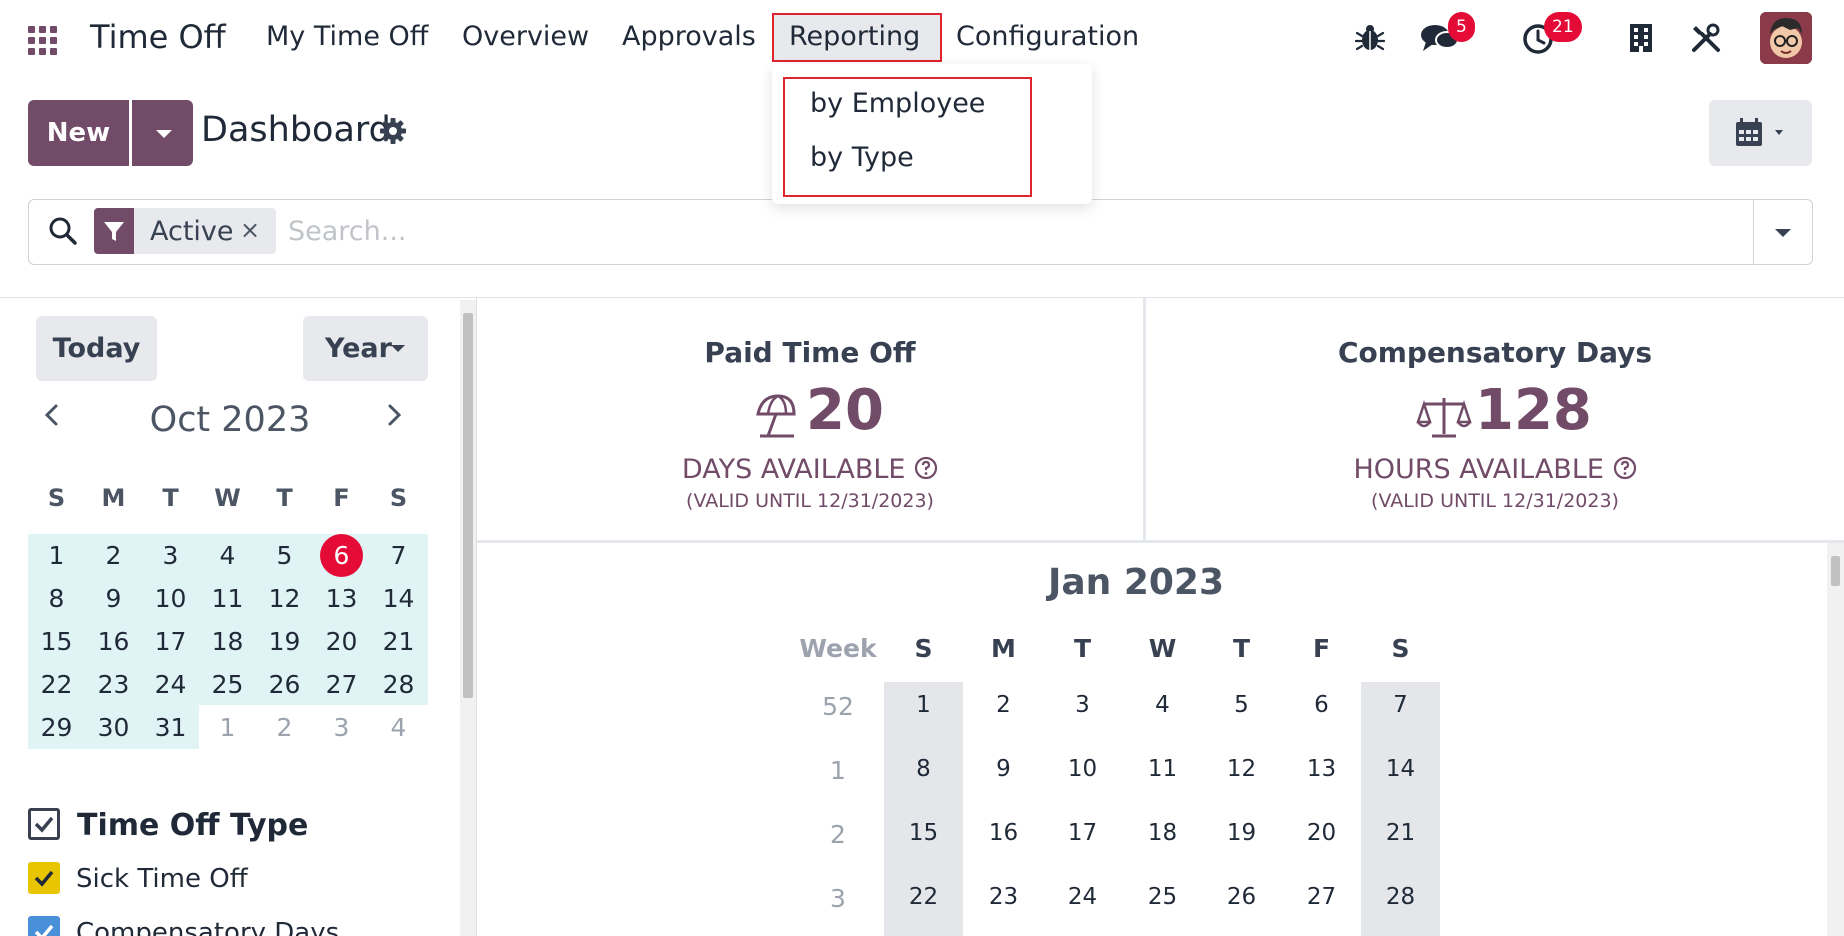  I want to click on mini-calendar-day: 29, so click(56, 727).